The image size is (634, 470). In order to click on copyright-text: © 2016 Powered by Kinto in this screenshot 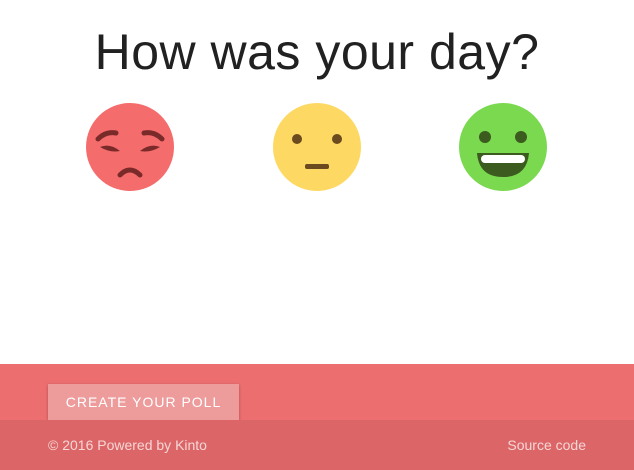, I will do `click(127, 445)`.